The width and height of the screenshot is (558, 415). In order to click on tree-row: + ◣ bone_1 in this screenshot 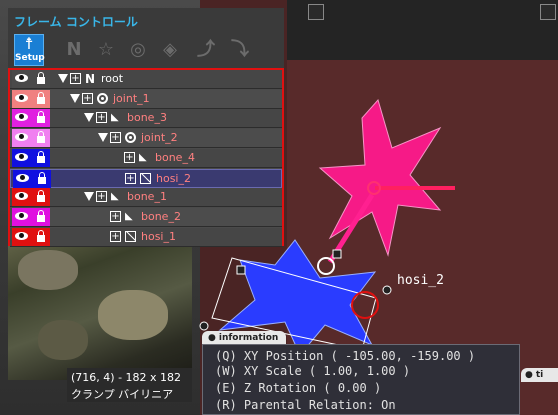, I will do `click(146, 198)`.